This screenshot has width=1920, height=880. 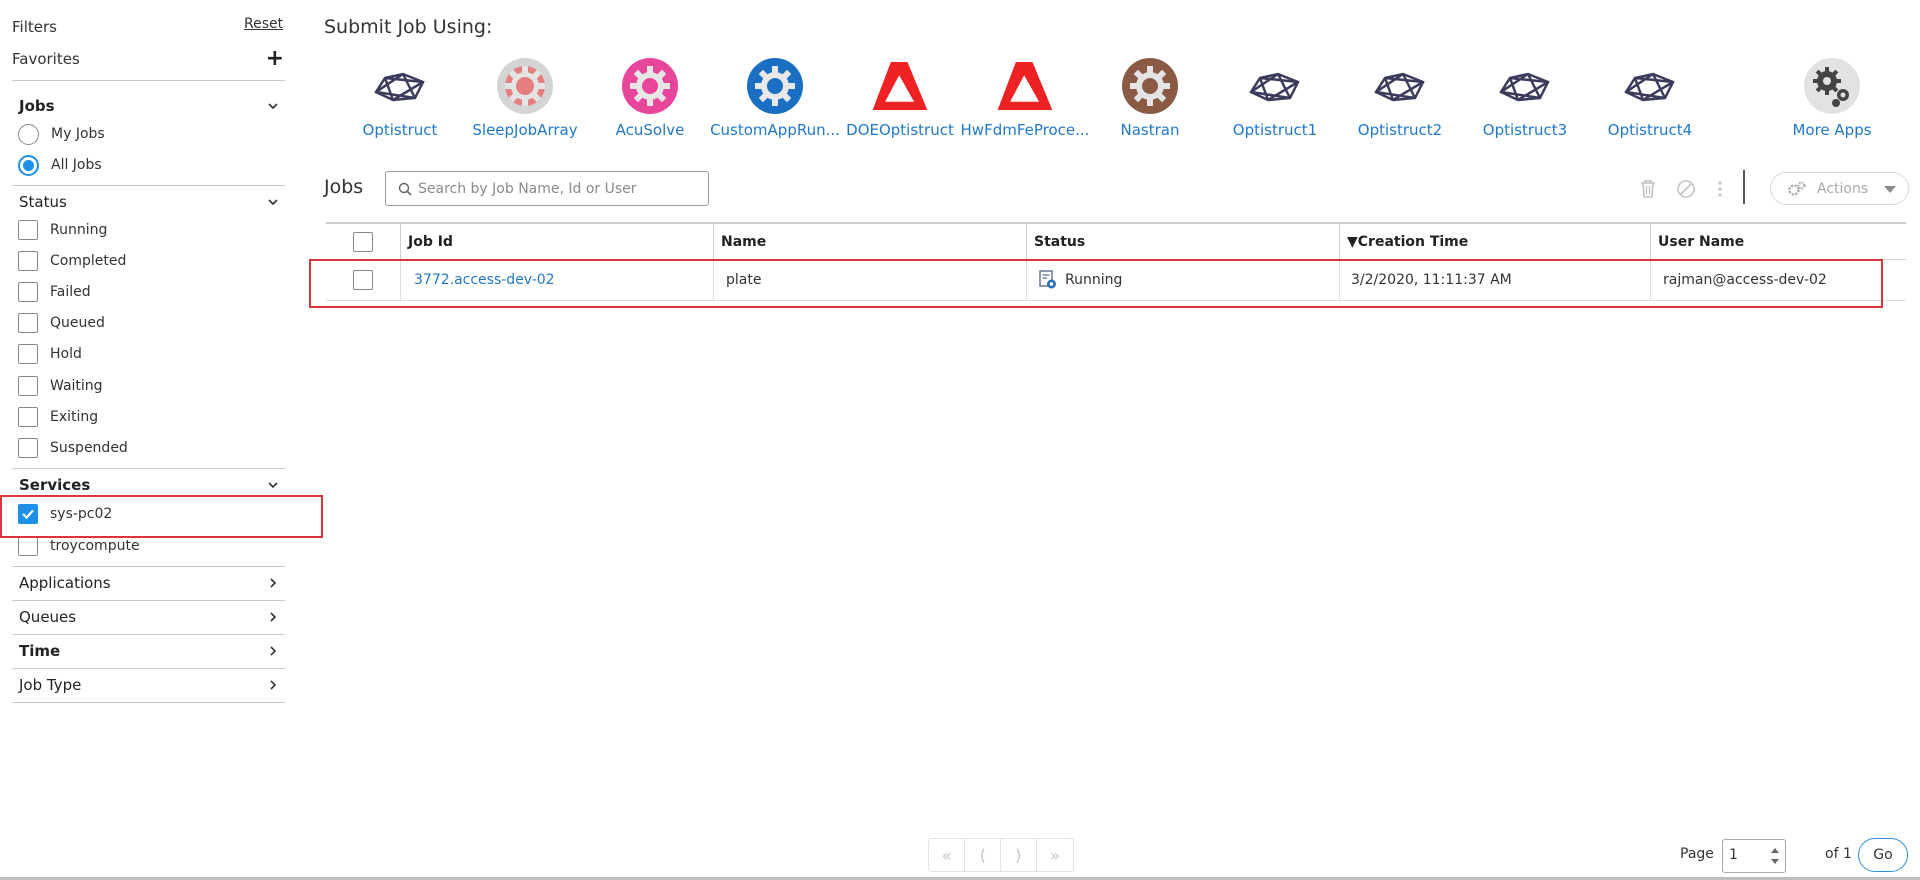 I want to click on status-option-running: Running, so click(x=62, y=230).